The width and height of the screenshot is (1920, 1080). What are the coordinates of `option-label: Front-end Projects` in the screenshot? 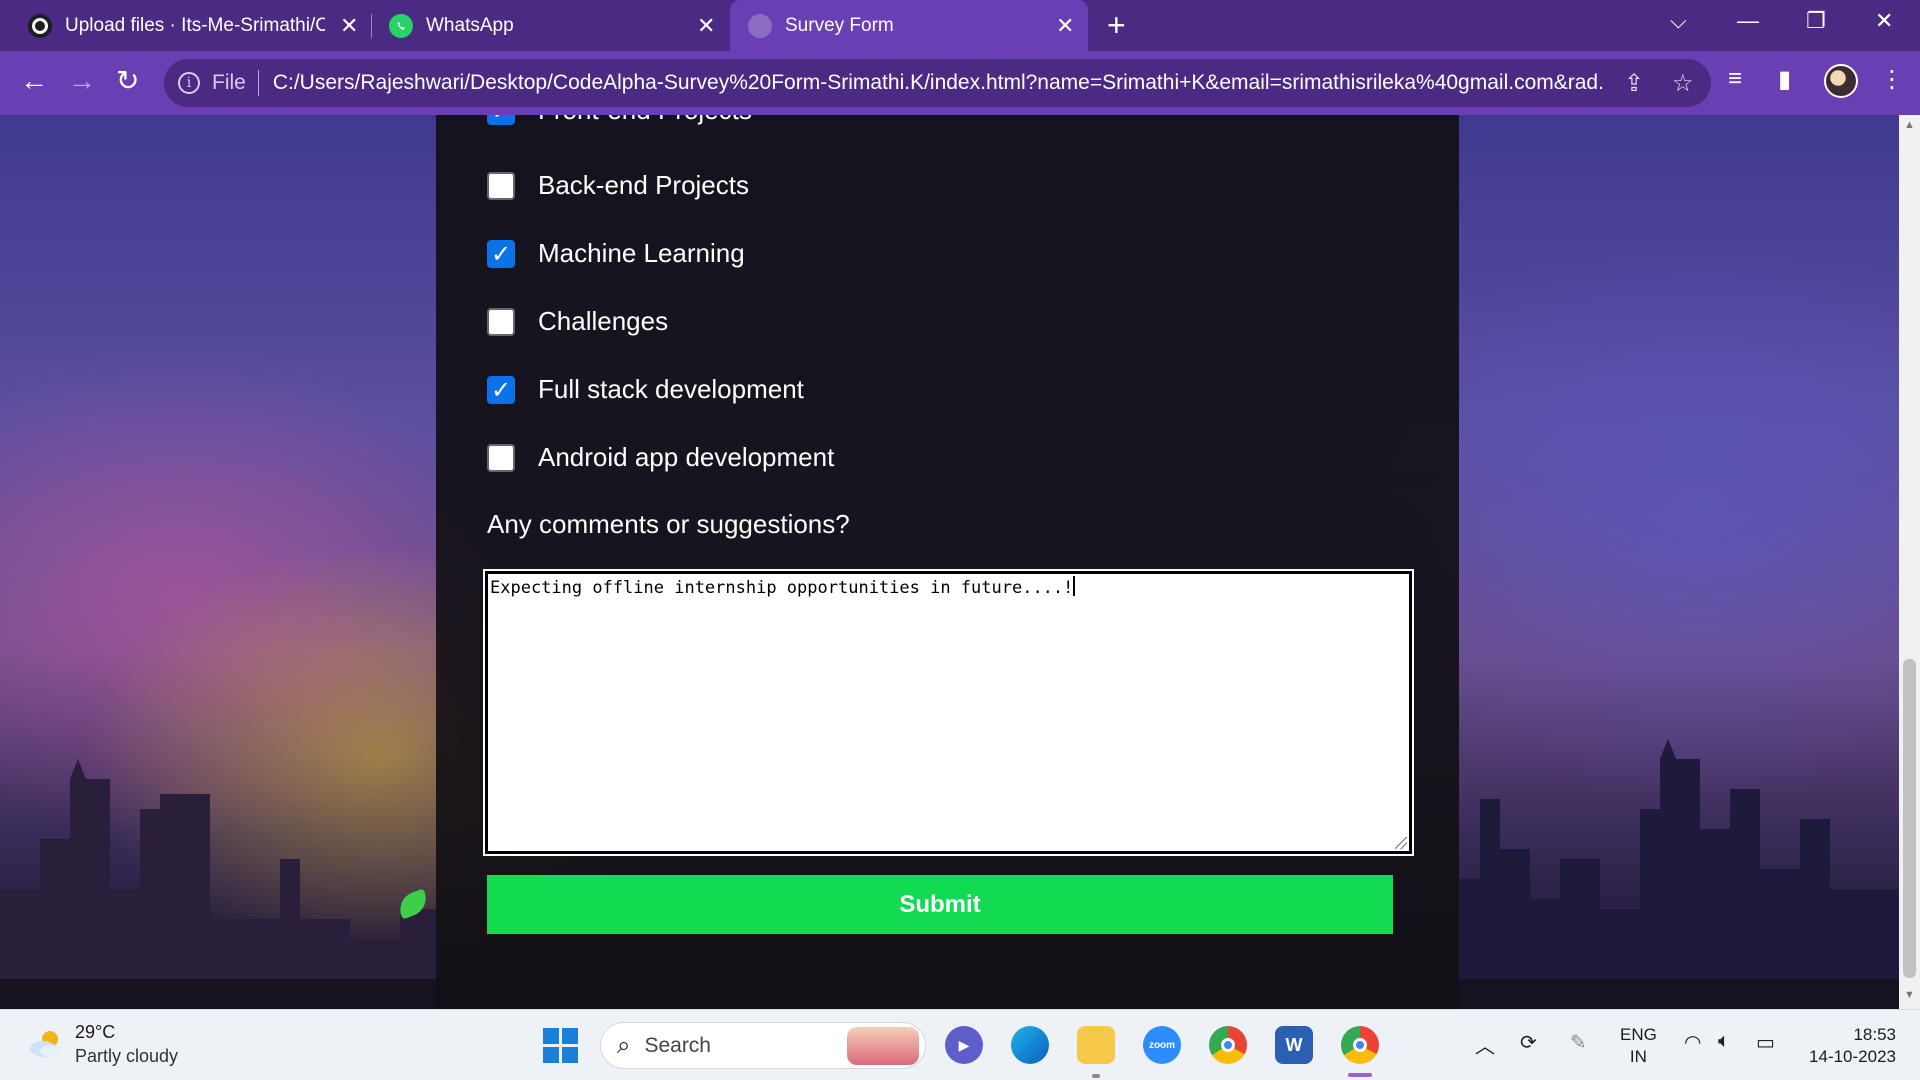 It's located at (645, 120).